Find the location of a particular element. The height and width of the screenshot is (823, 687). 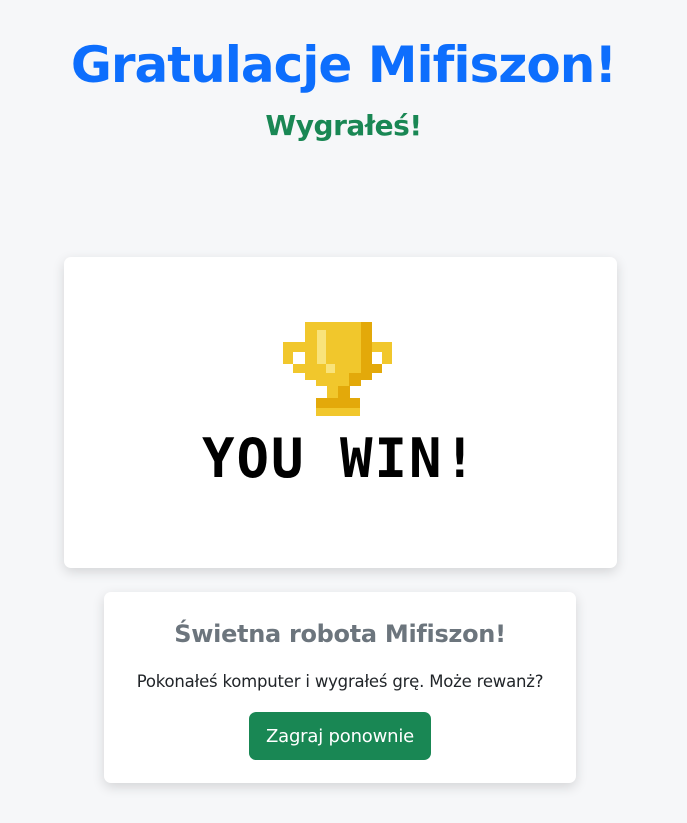

page-subtitle: Wygrałeś! is located at coordinates (343, 125).